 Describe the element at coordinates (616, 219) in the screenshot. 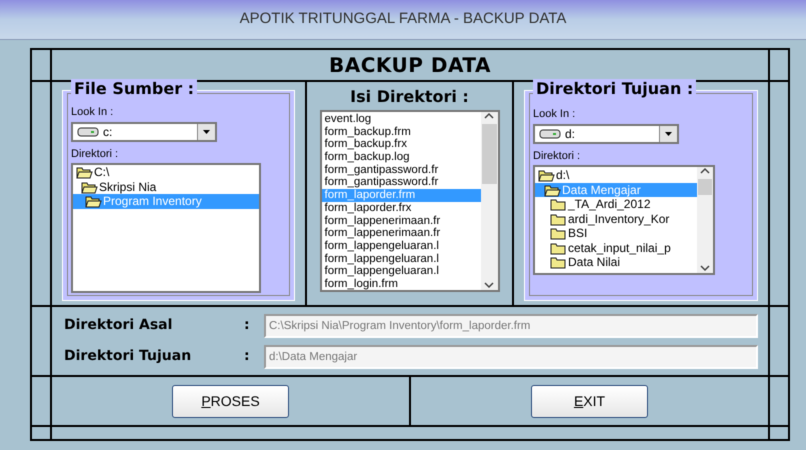

I see `tree-item: ardi_Inventory_Kor` at that location.